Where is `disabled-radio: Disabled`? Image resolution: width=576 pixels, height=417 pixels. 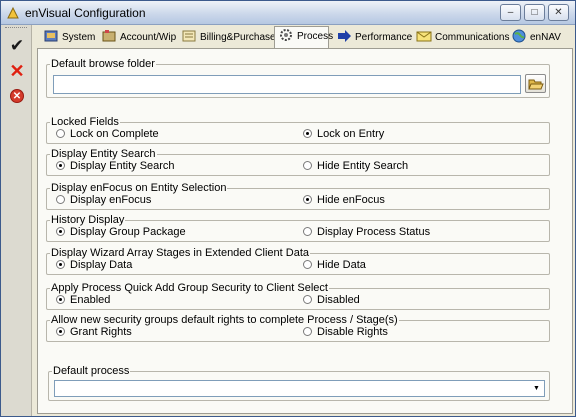
disabled-radio: Disabled is located at coordinates (331, 300).